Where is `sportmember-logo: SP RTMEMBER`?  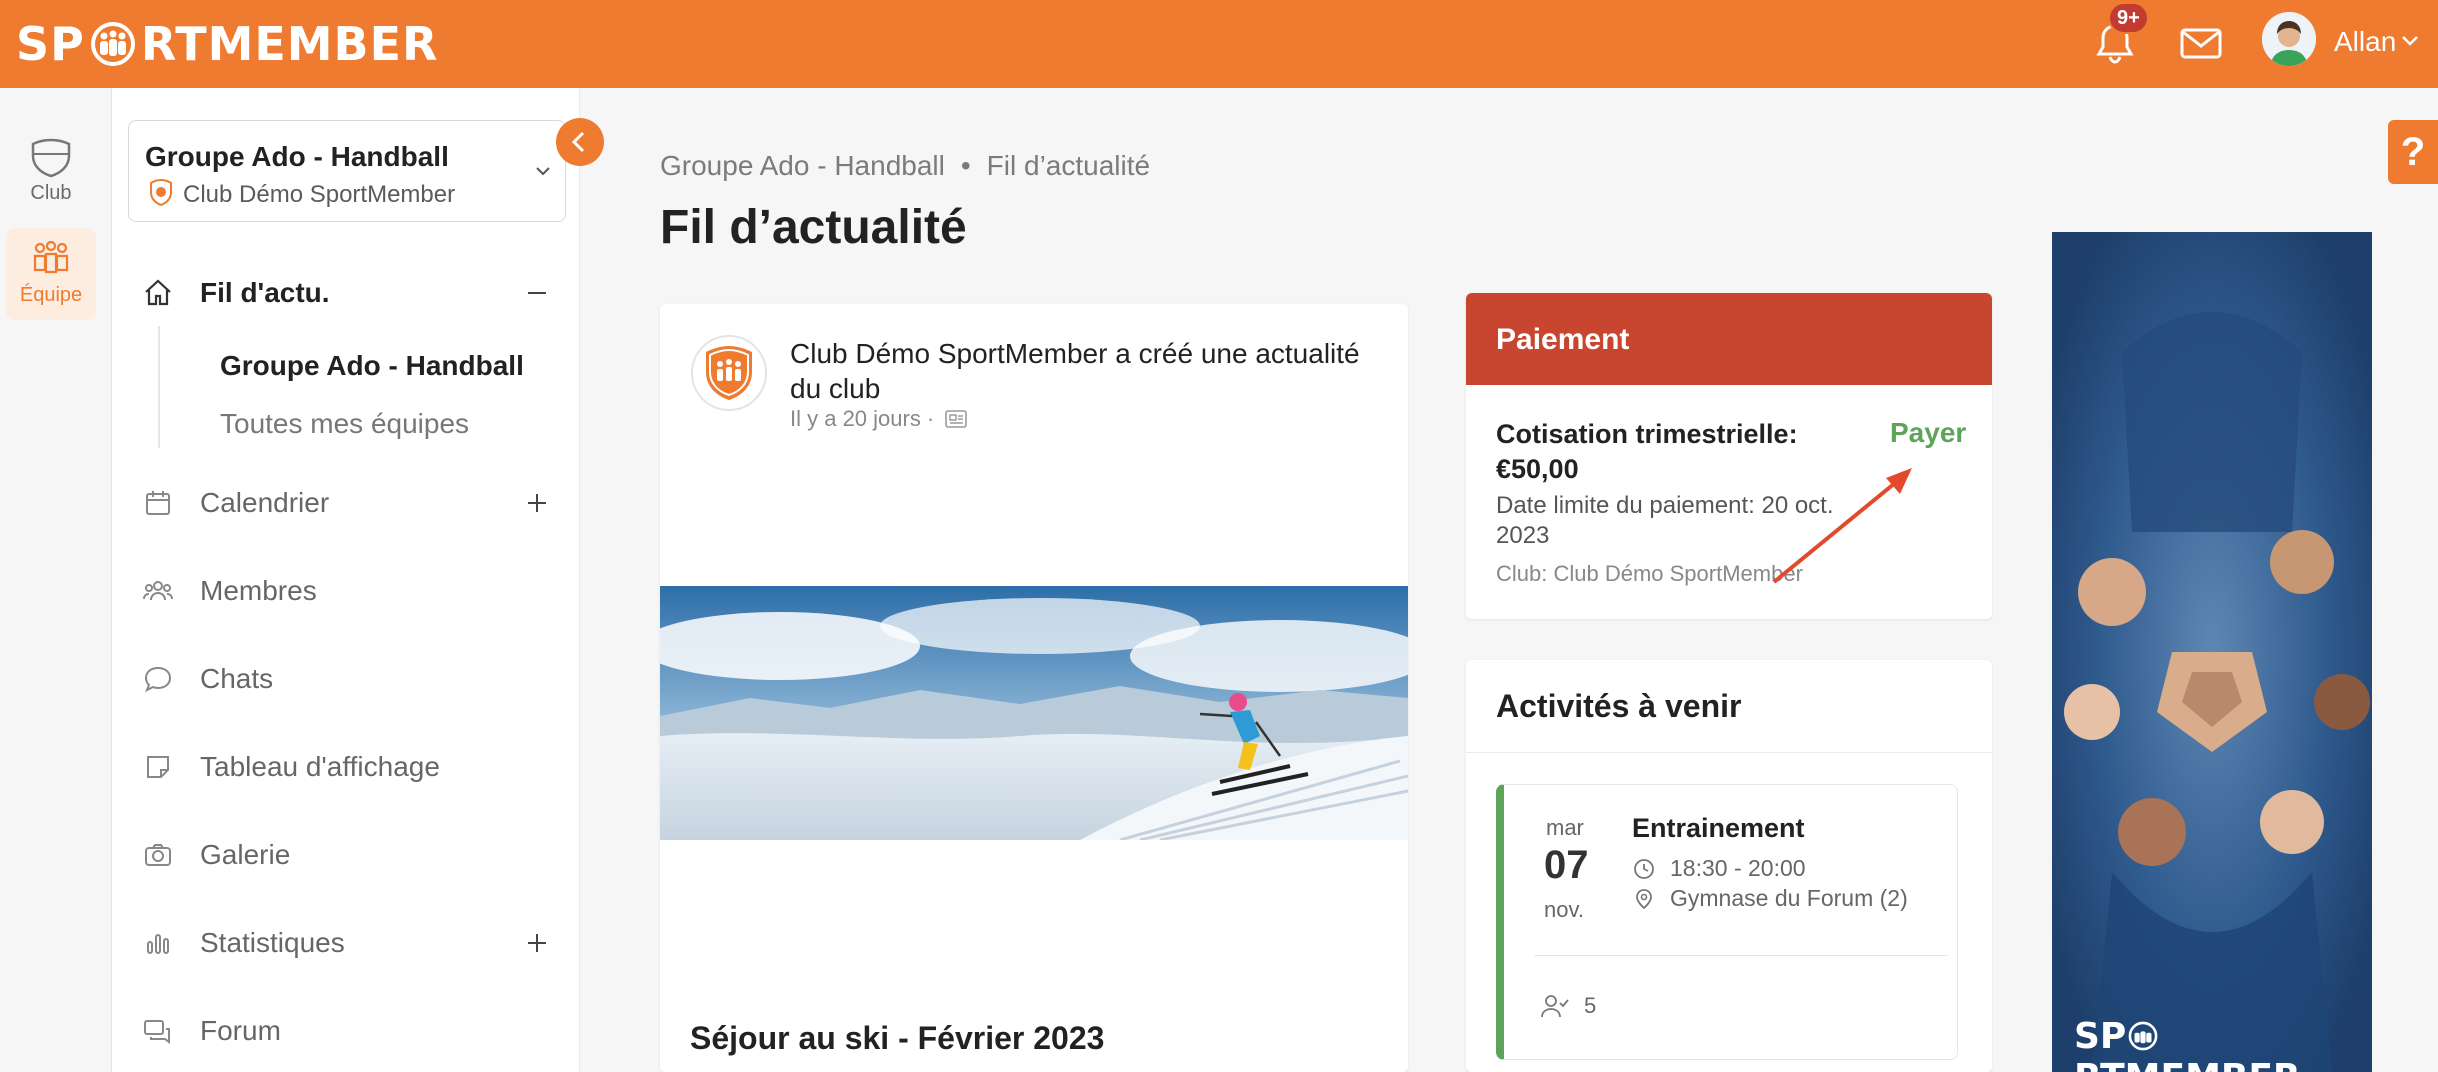 sportmember-logo: SP RTMEMBER is located at coordinates (227, 44).